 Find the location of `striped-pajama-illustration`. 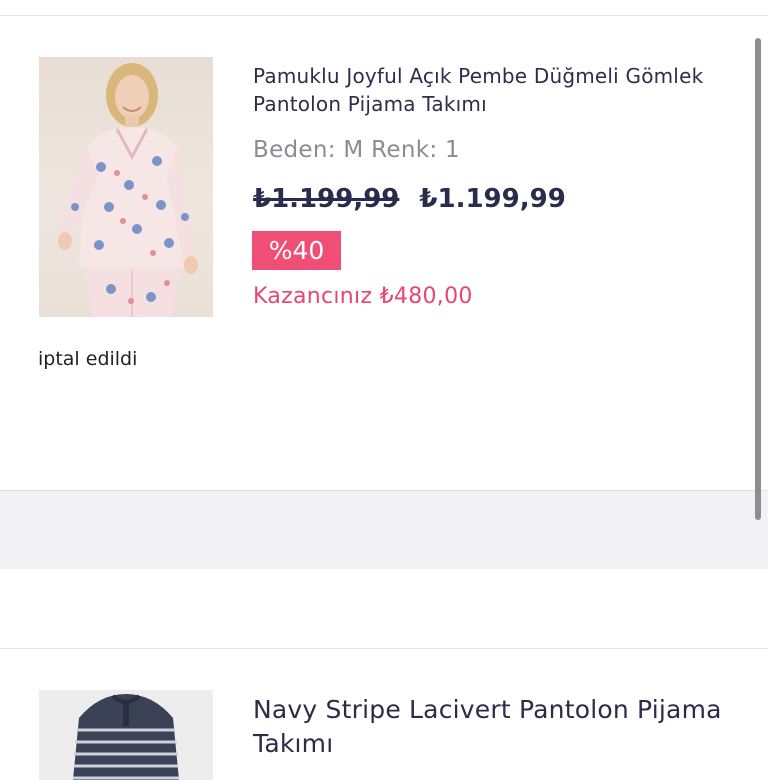

striped-pajama-illustration is located at coordinates (126, 737).